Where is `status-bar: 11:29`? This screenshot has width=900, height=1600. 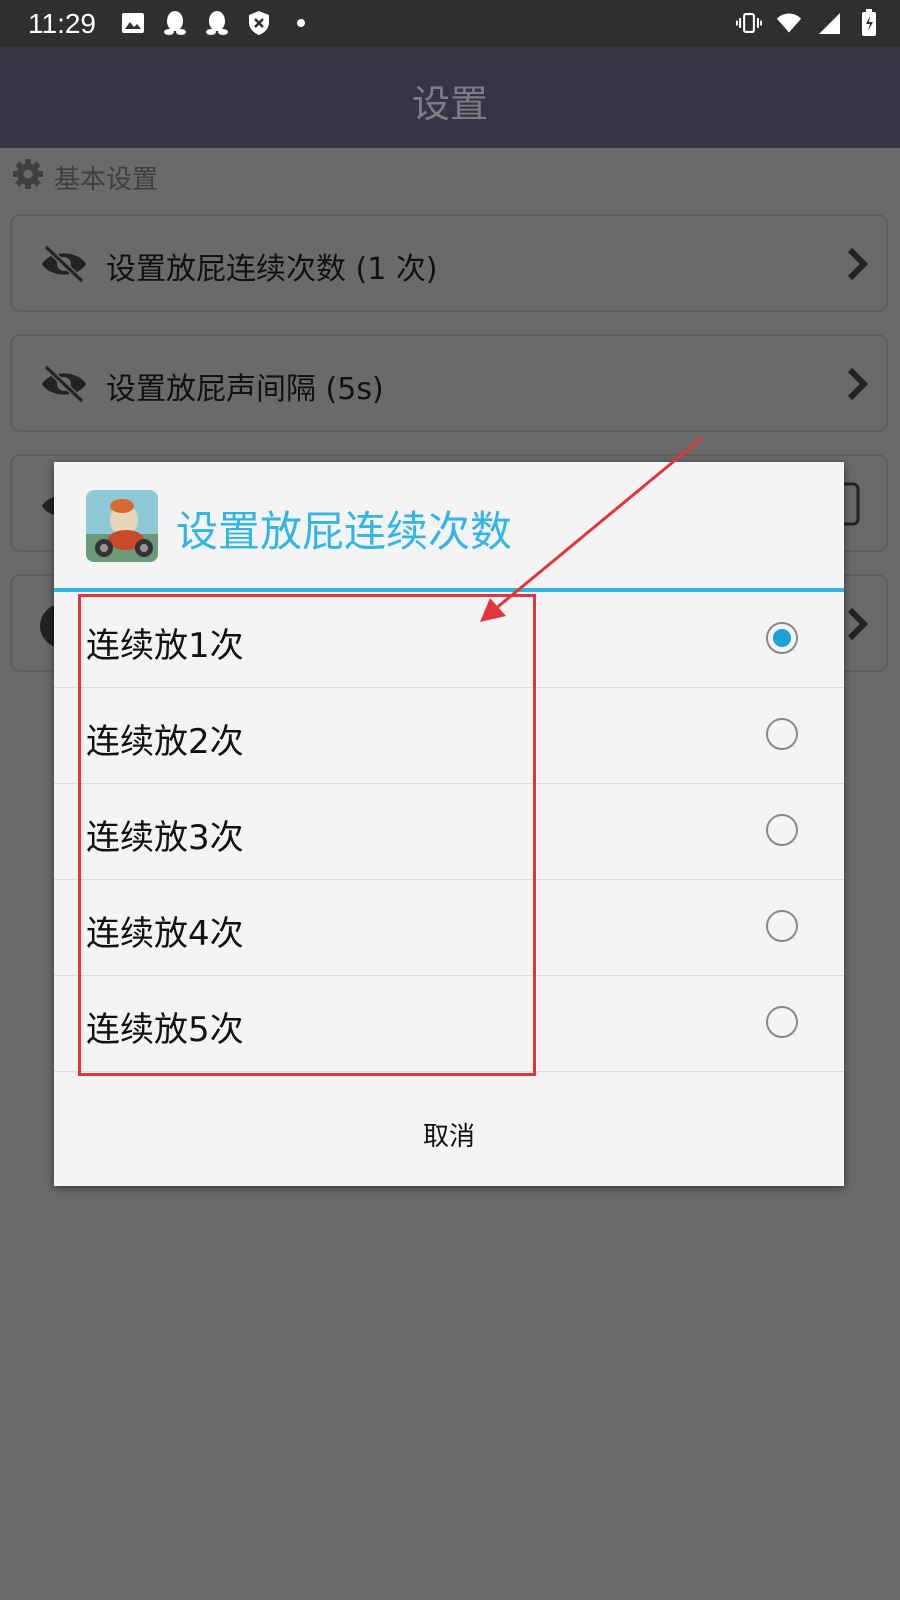
status-bar: 11:29 is located at coordinates (450, 23).